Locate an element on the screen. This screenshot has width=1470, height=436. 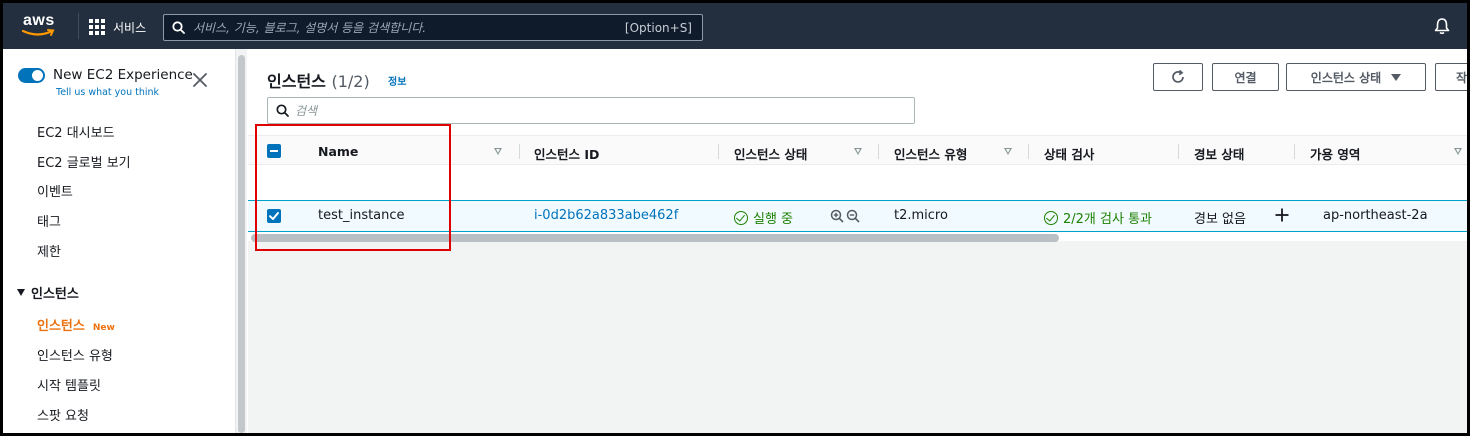
column-header-status-check: 상태 검사 is located at coordinates (1069, 153).